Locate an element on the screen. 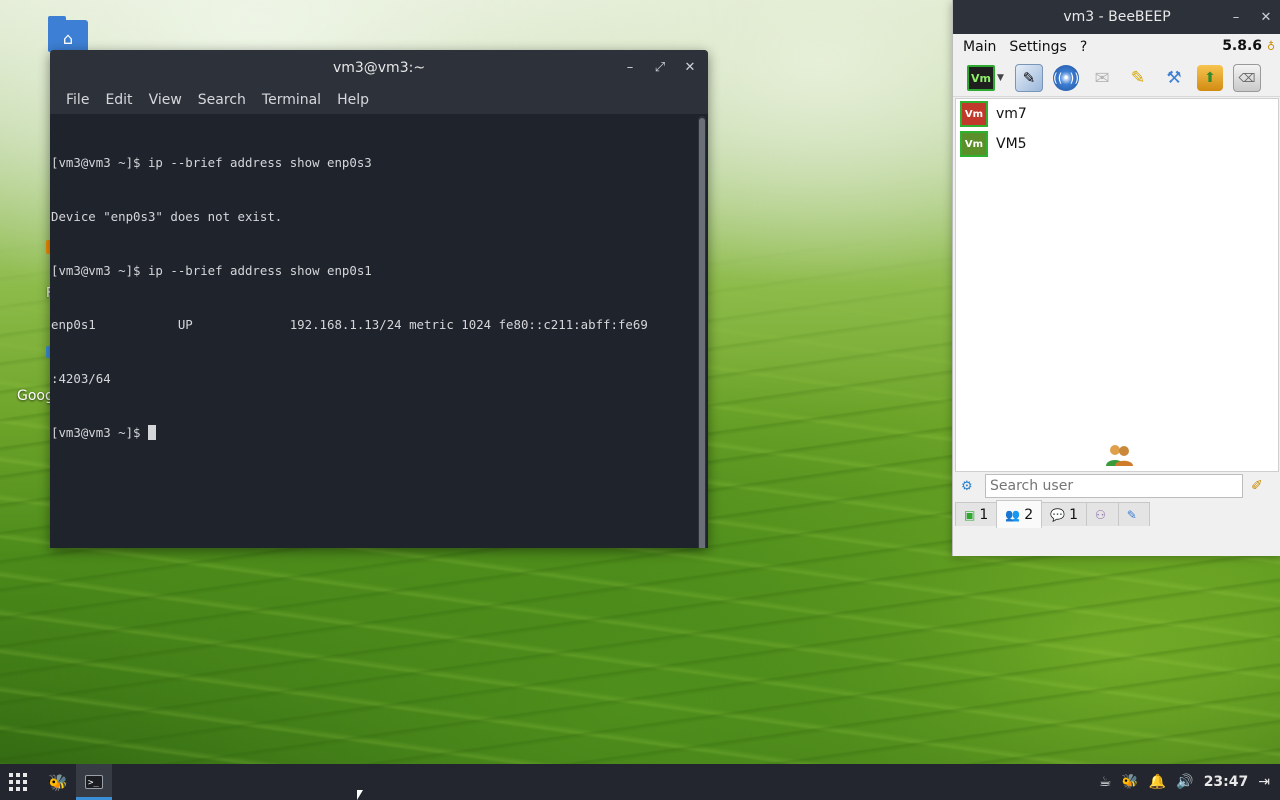  beebeep-tabs: ▣ 1 👥 2 💬 1 ⚇ ✎ is located at coordinates (1052, 514).